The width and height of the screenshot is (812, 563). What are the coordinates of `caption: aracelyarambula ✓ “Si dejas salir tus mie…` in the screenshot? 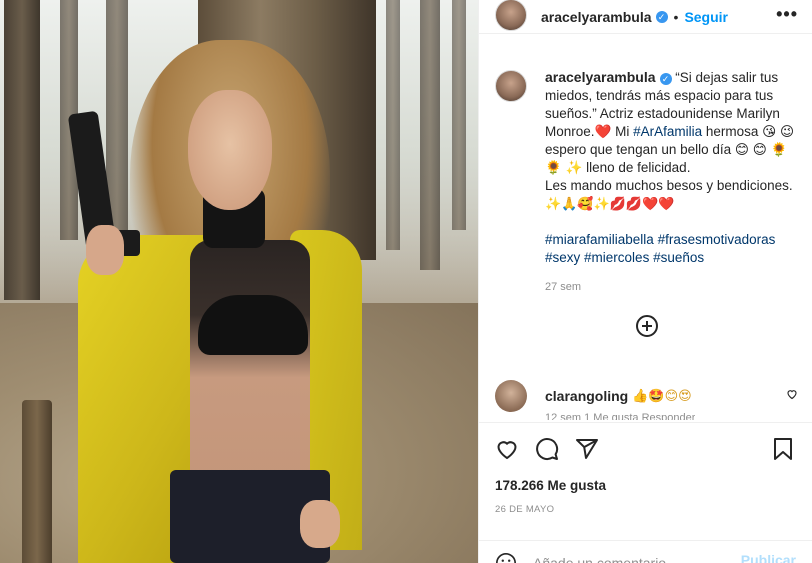 It's located at (646, 167).